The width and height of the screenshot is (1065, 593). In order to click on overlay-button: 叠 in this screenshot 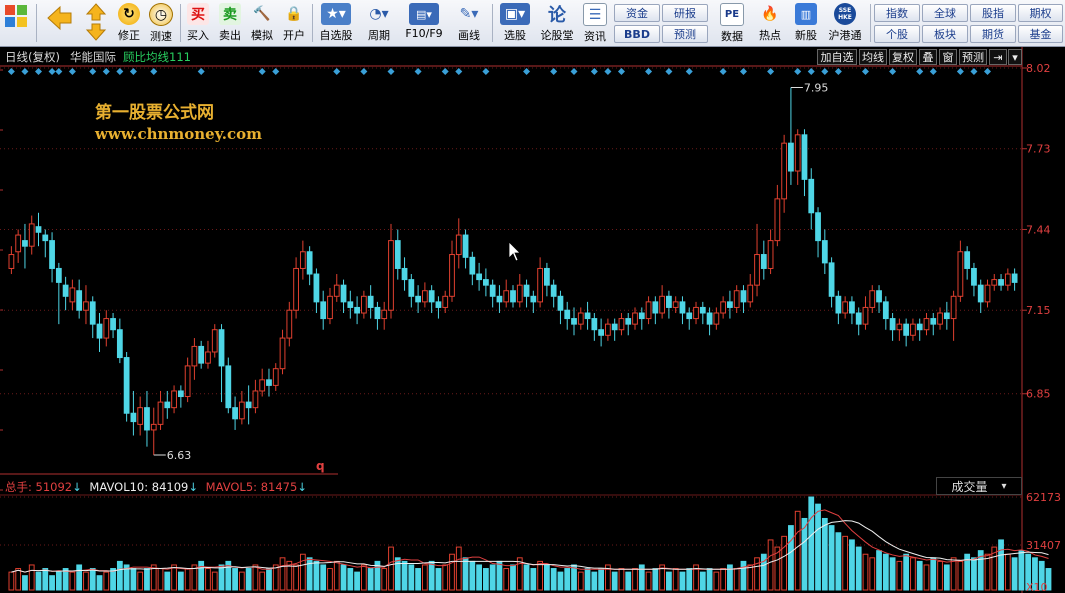, I will do `click(928, 57)`.